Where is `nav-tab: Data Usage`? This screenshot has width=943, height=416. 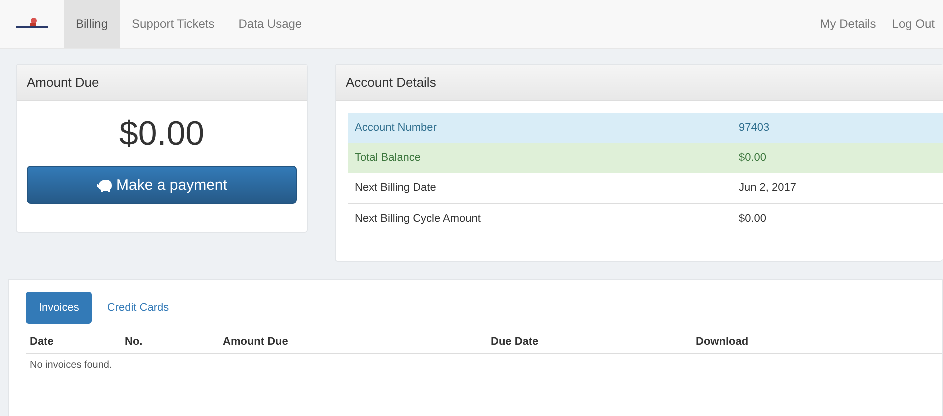 nav-tab: Data Usage is located at coordinates (270, 24).